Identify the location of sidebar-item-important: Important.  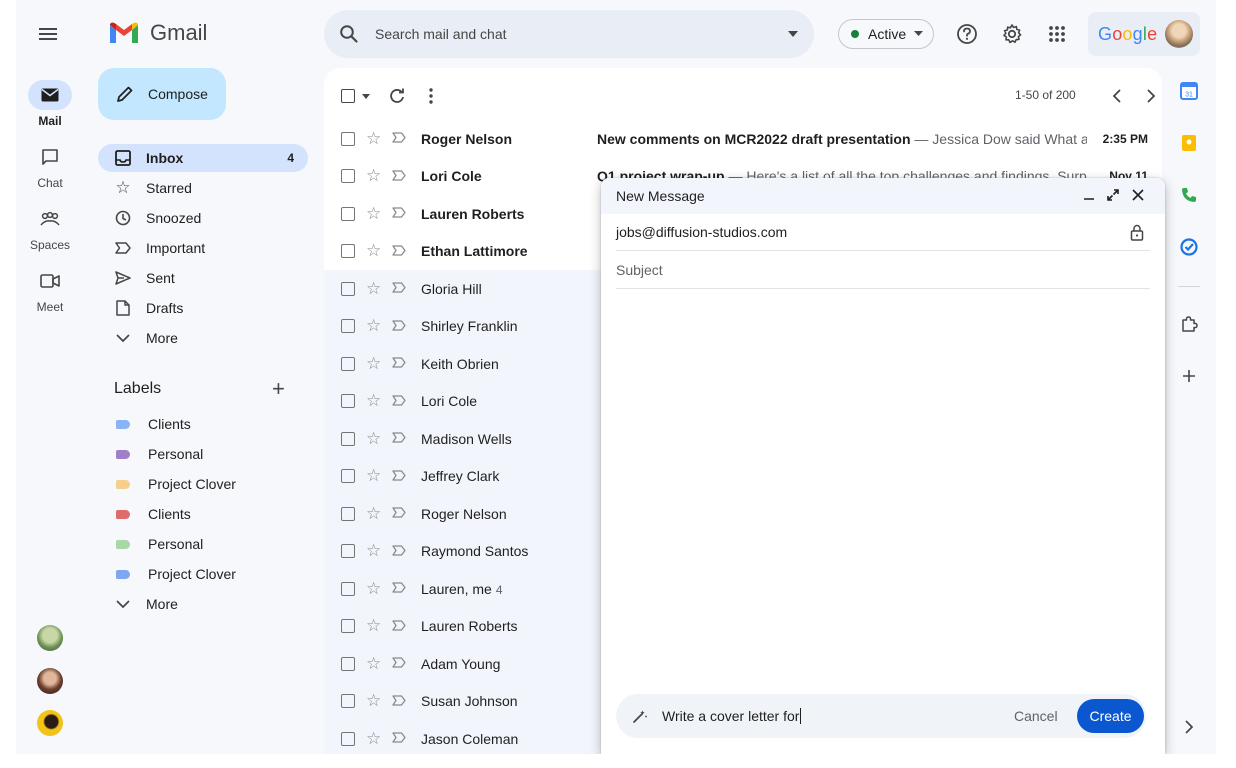
(203, 248).